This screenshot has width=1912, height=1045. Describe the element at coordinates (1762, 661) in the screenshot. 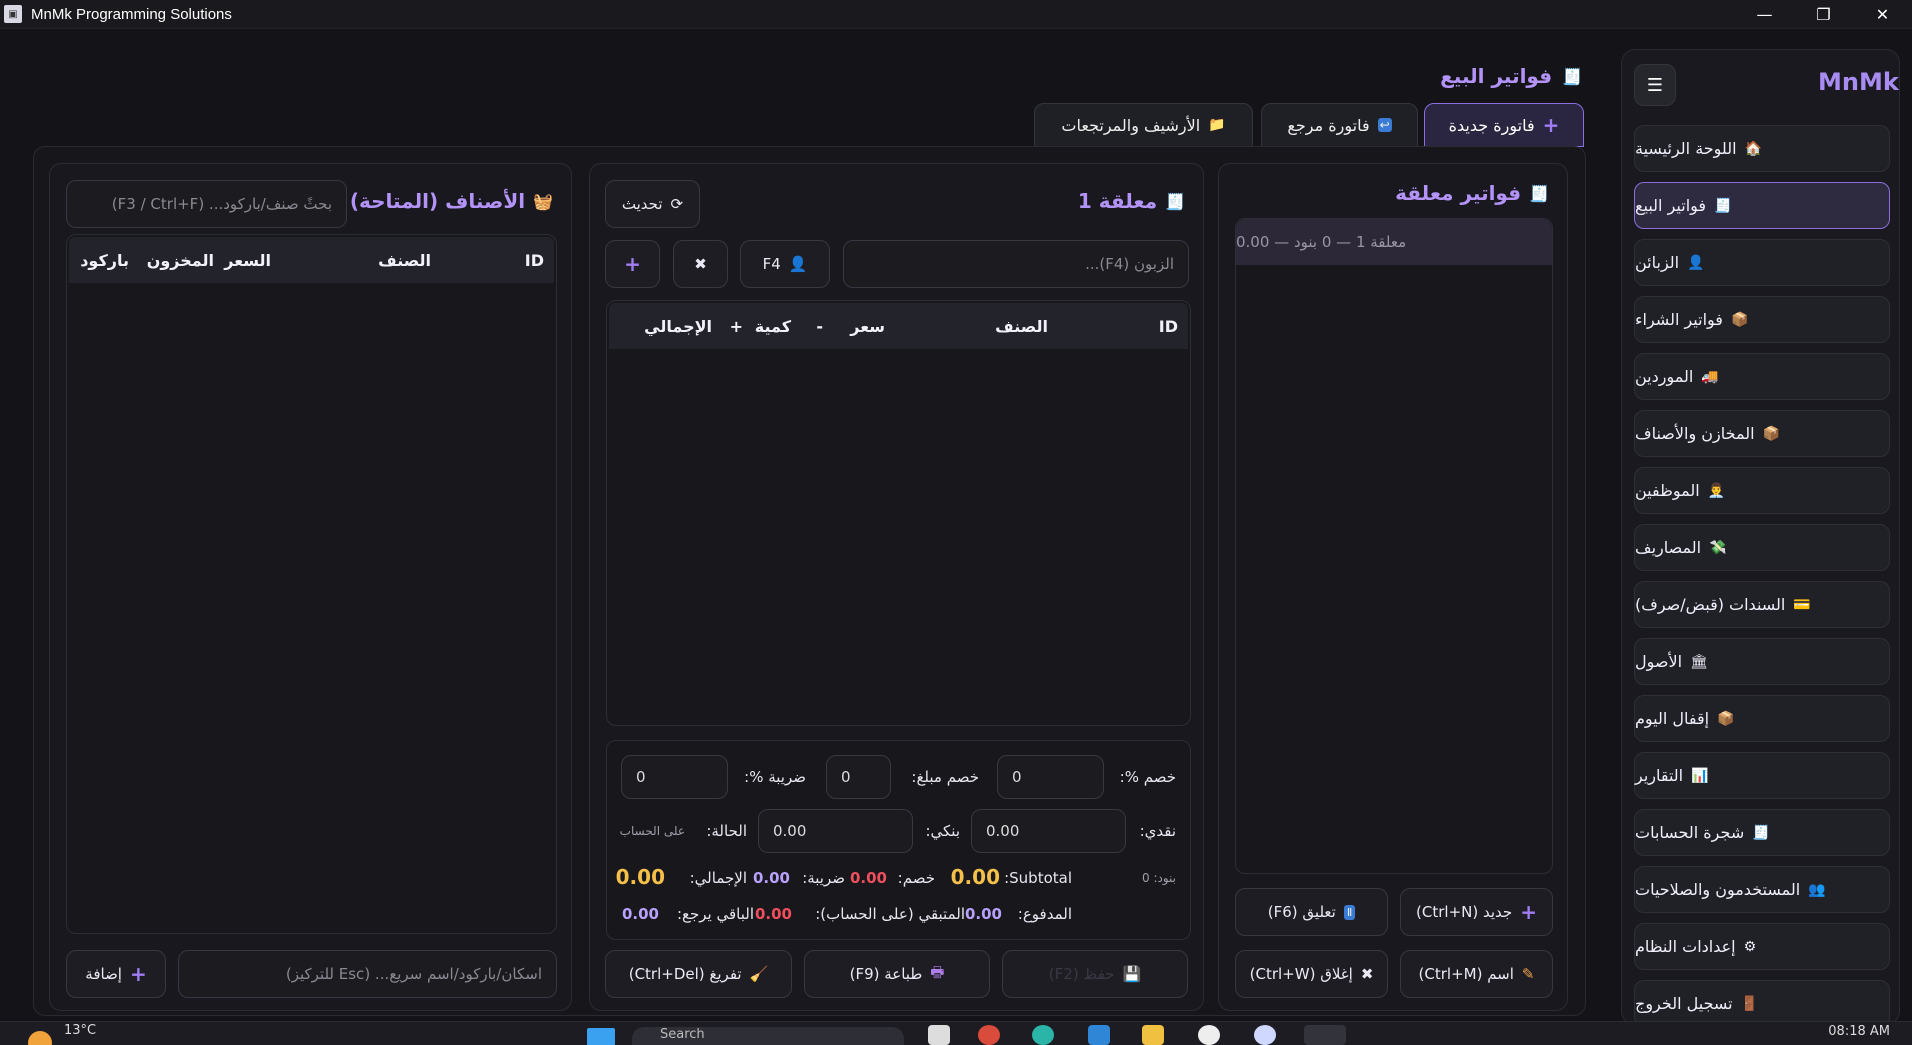

I see `sidebar-item-10: 🏛 الأصول` at that location.